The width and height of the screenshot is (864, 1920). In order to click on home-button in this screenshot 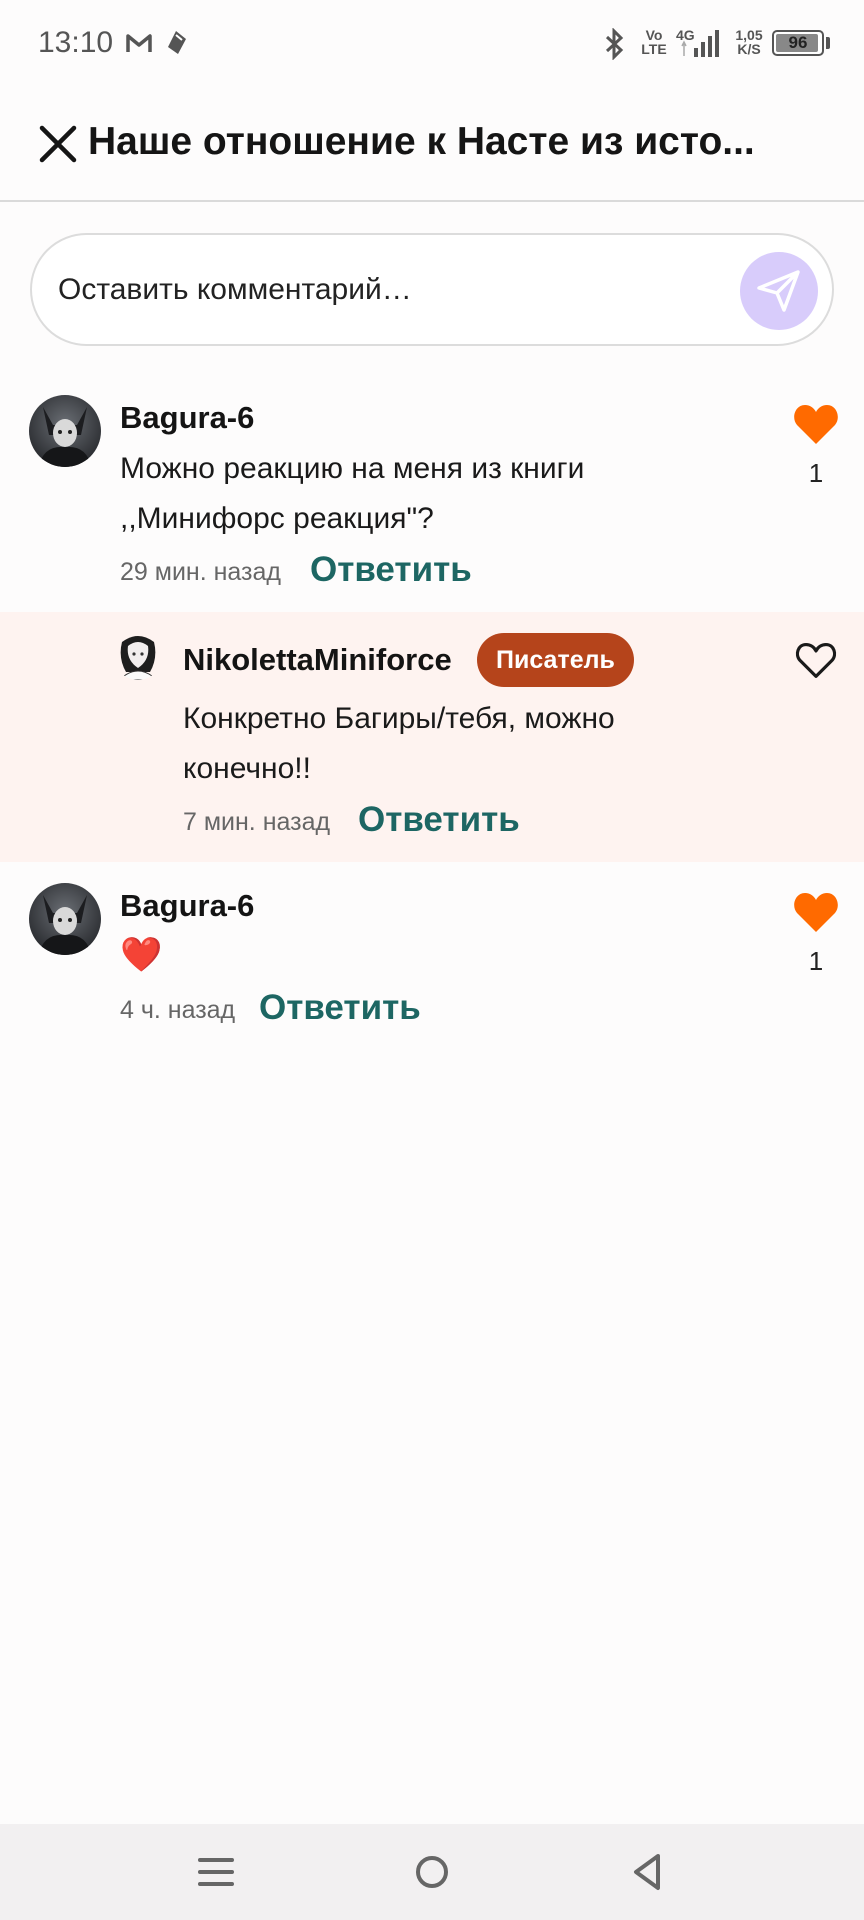, I will do `click(432, 1872)`.